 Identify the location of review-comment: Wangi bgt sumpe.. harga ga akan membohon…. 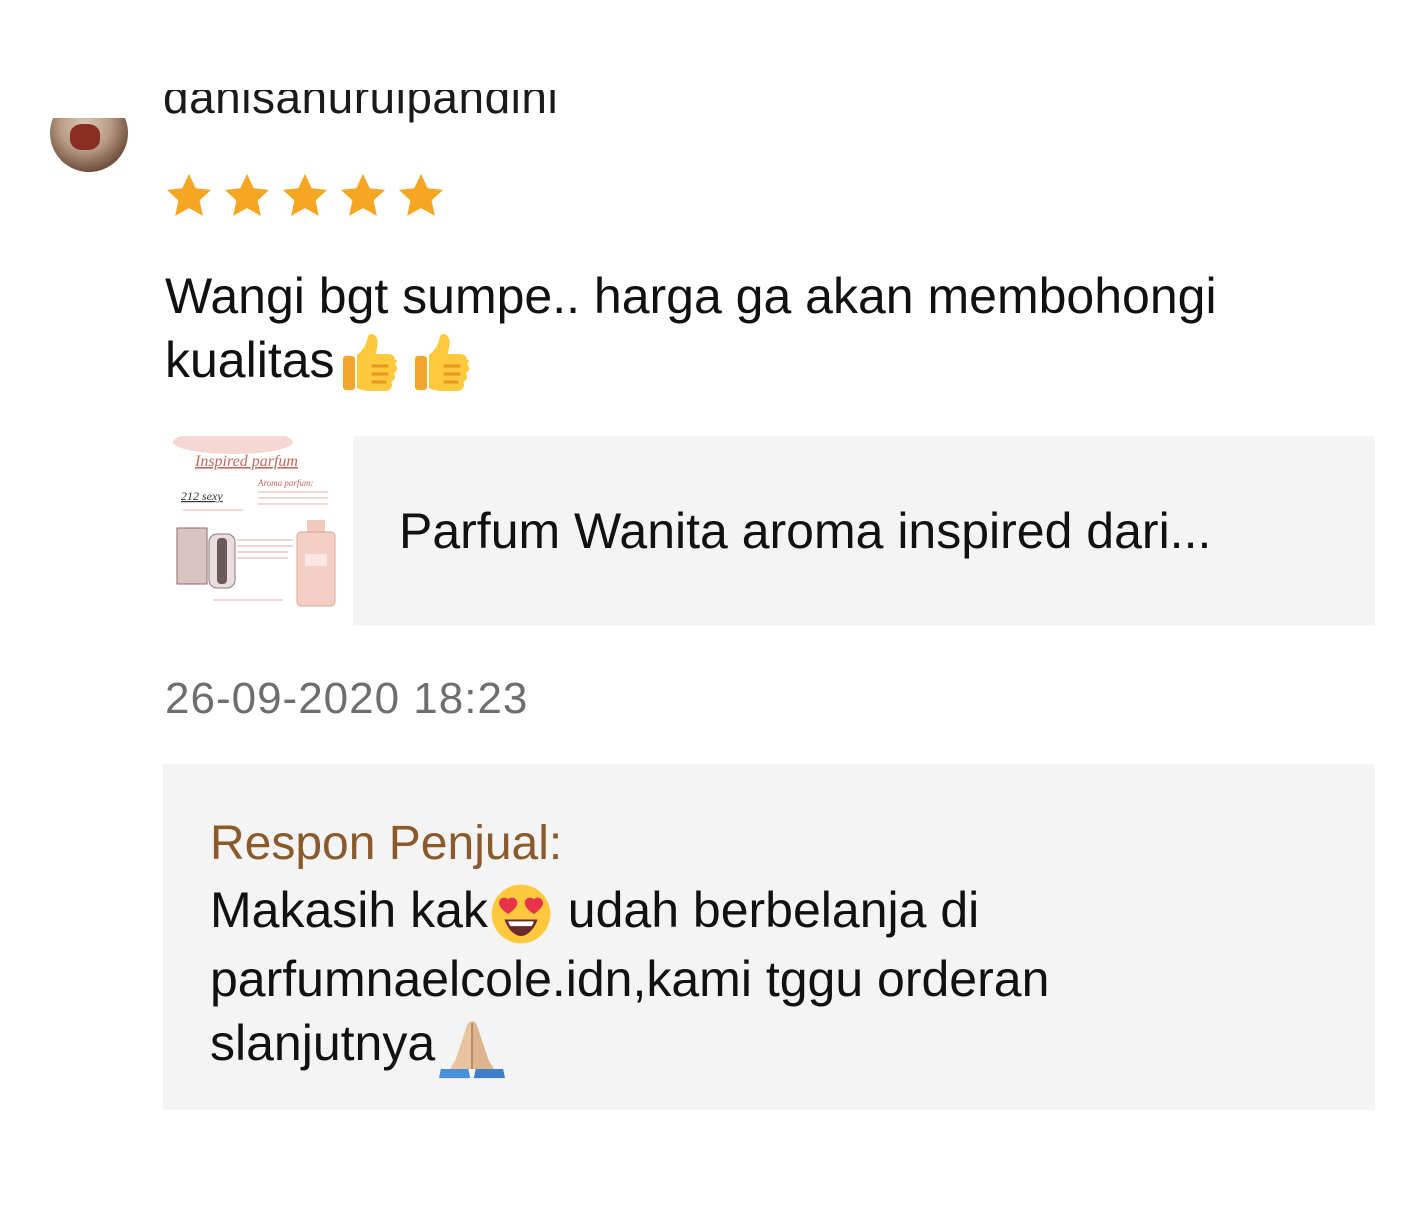
(765, 332).